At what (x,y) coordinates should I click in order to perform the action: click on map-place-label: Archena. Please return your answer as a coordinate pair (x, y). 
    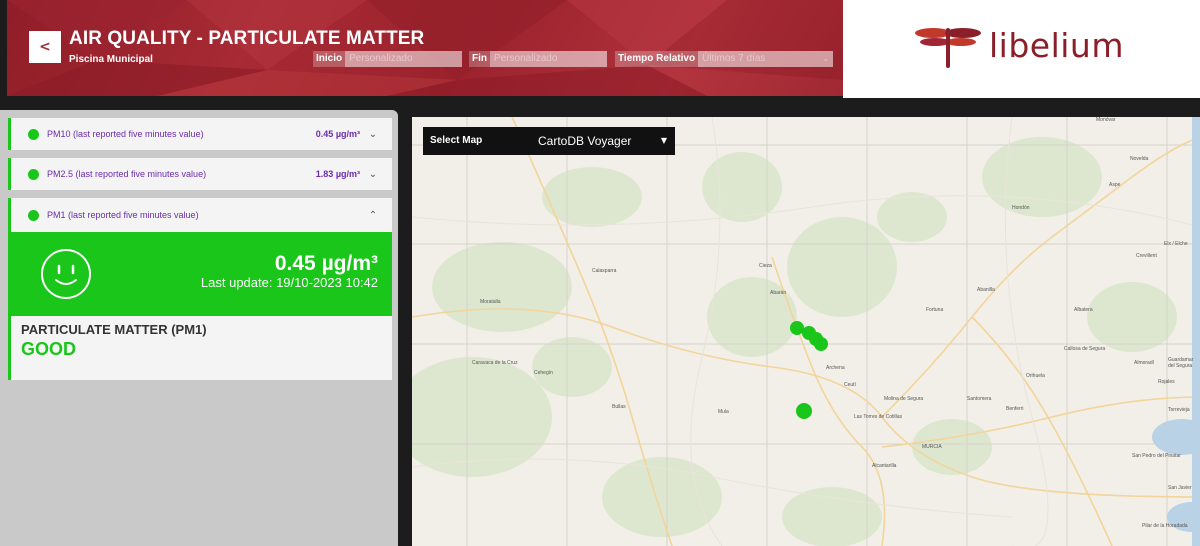
    Looking at the image, I should click on (835, 368).